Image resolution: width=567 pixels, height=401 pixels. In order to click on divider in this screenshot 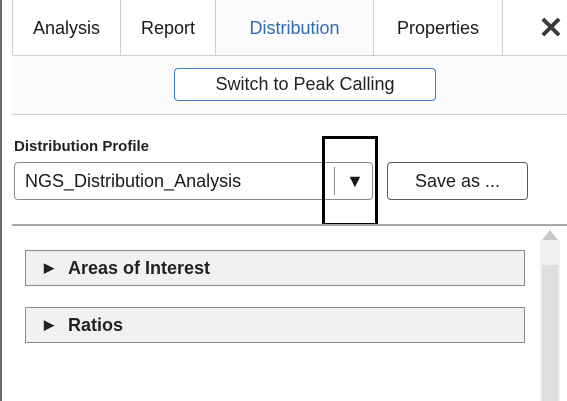, I will do `click(289, 114)`.